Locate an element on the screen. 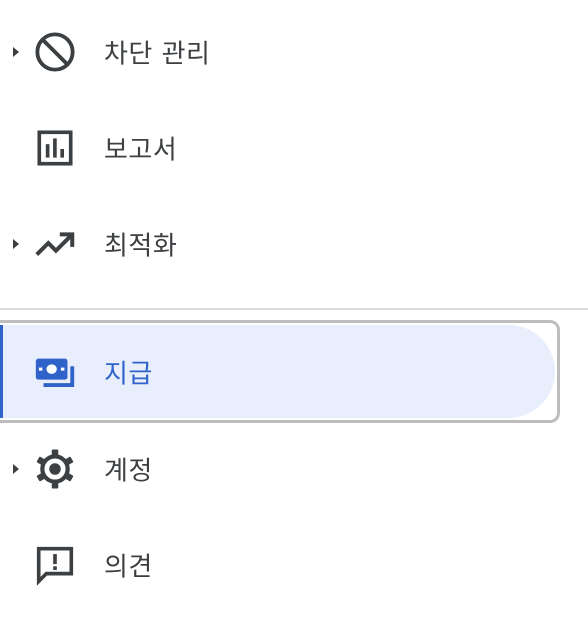 The image size is (588, 634). sidebar-item-account: 계정 is located at coordinates (279, 469).